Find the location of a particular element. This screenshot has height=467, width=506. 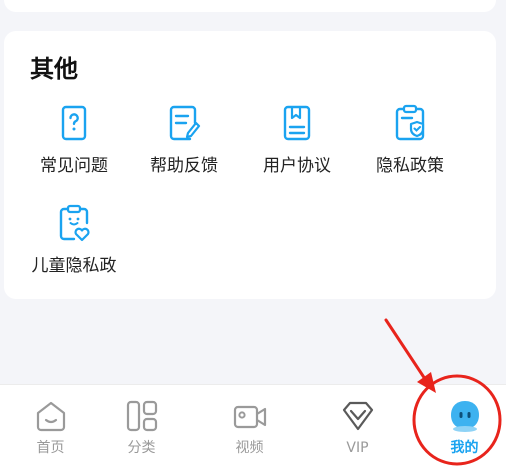

tab-video-label: 视频 is located at coordinates (249, 448).